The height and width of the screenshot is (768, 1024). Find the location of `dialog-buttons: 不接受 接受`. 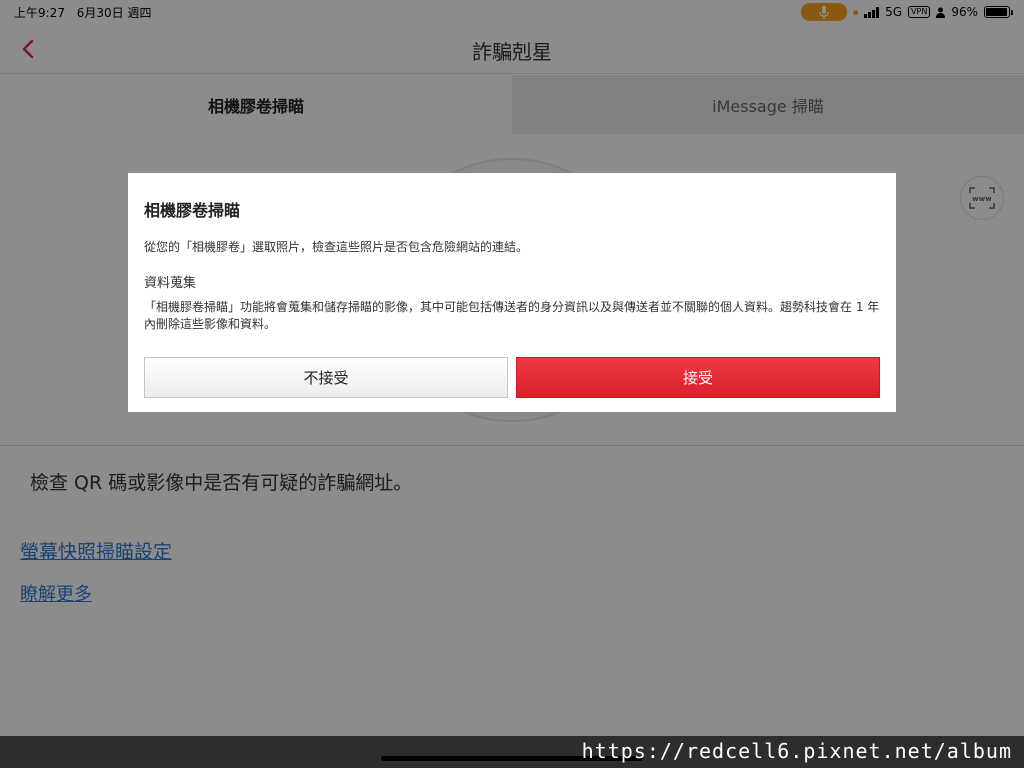

dialog-buttons: 不接受 接受 is located at coordinates (512, 377).